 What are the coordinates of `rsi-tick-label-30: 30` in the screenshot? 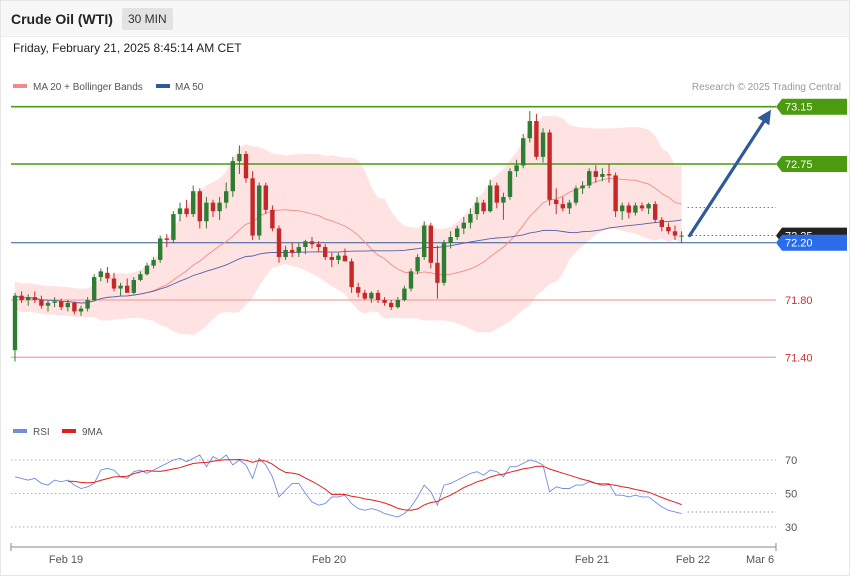 It's located at (791, 528).